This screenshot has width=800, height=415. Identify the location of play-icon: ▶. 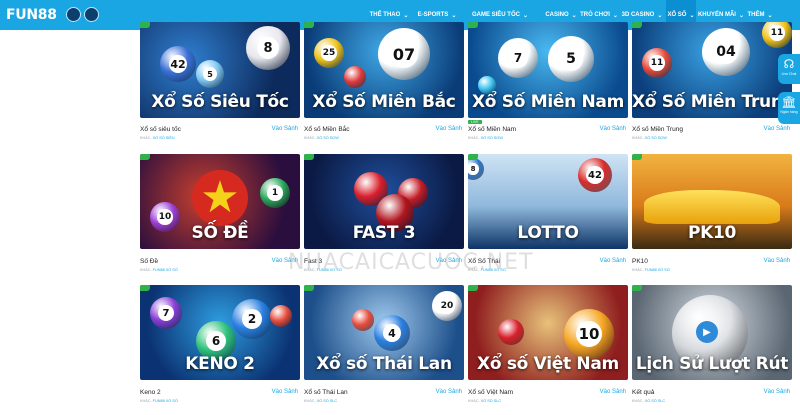
(707, 332).